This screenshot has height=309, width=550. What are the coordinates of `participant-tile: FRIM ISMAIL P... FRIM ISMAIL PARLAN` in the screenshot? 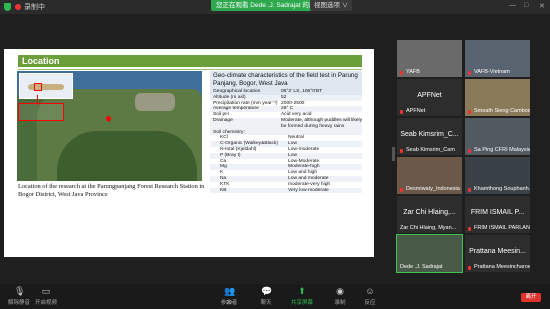 It's located at (497, 214).